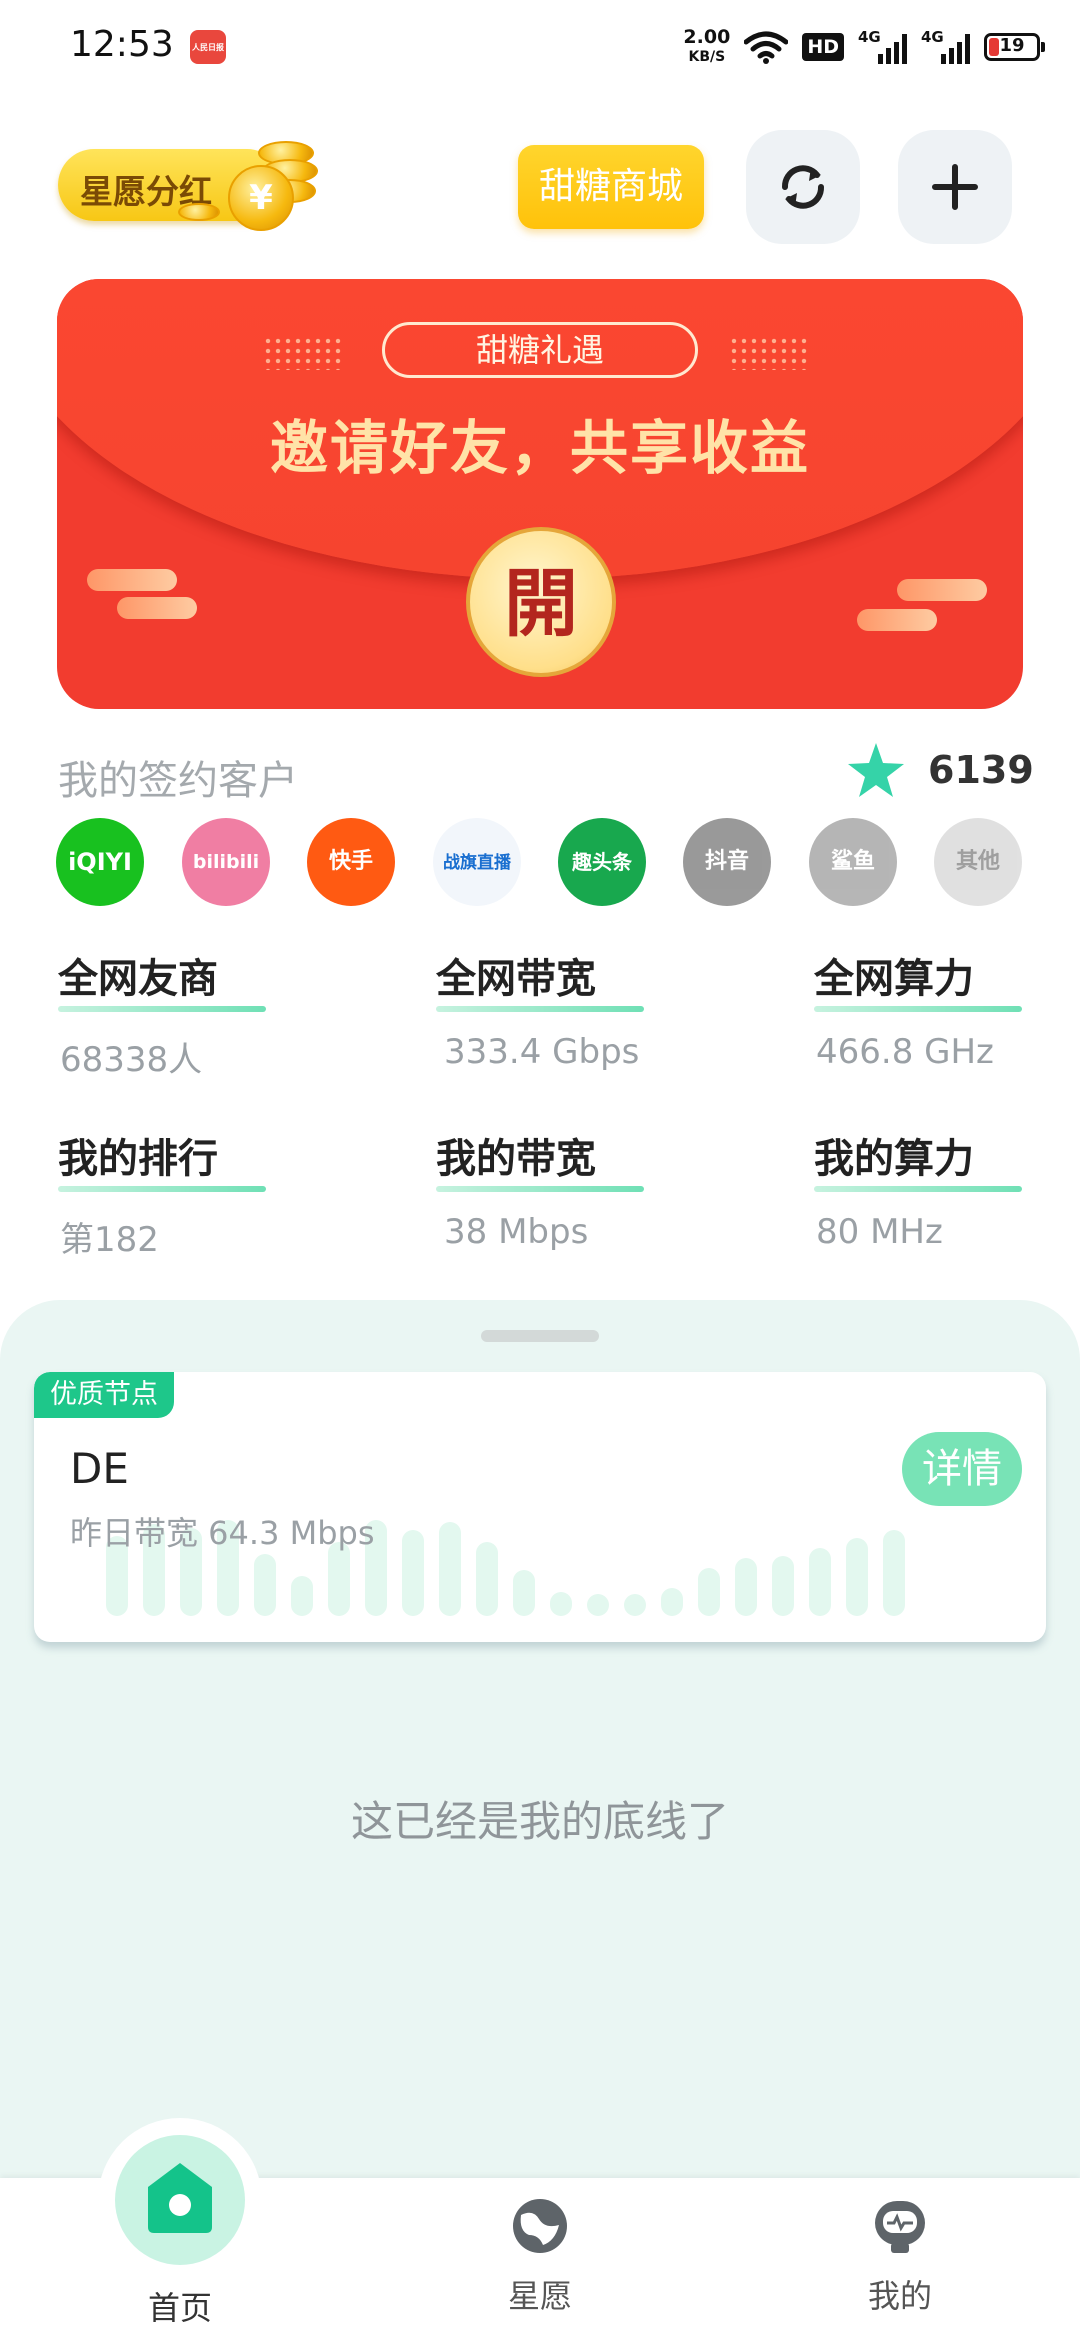  I want to click on news-app-icon: 人民日报, so click(208, 47).